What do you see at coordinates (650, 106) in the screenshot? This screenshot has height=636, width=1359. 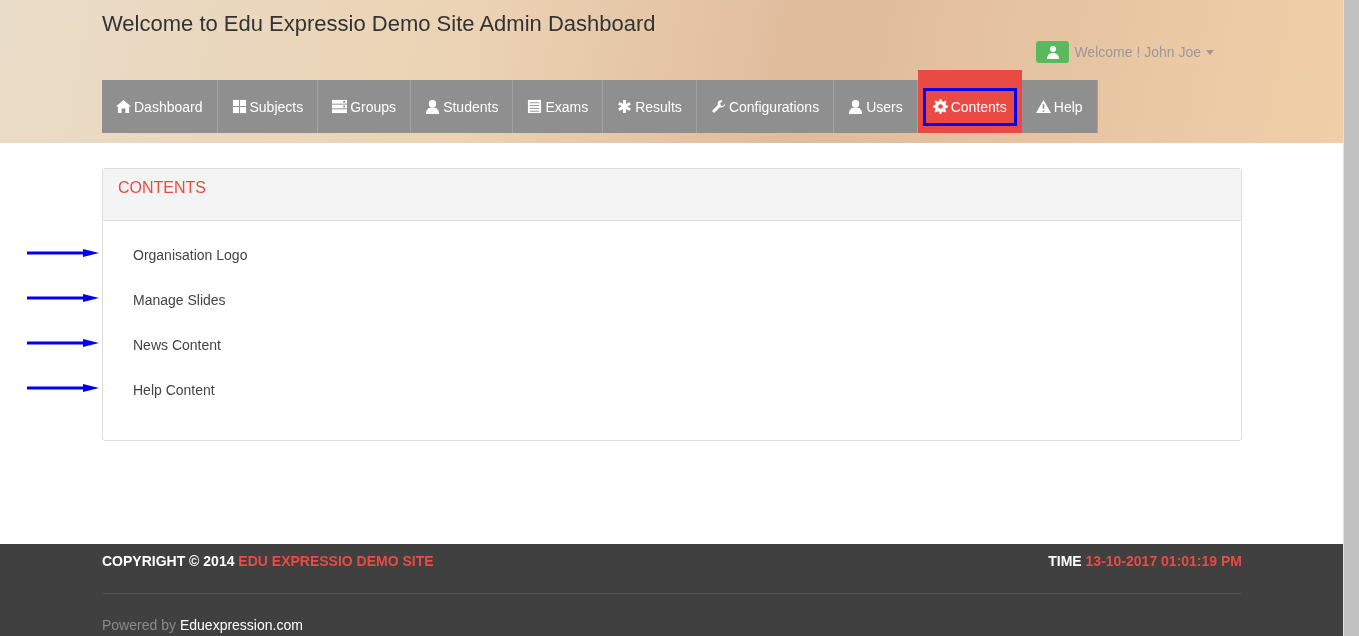 I see `nav-tab: Results` at bounding box center [650, 106].